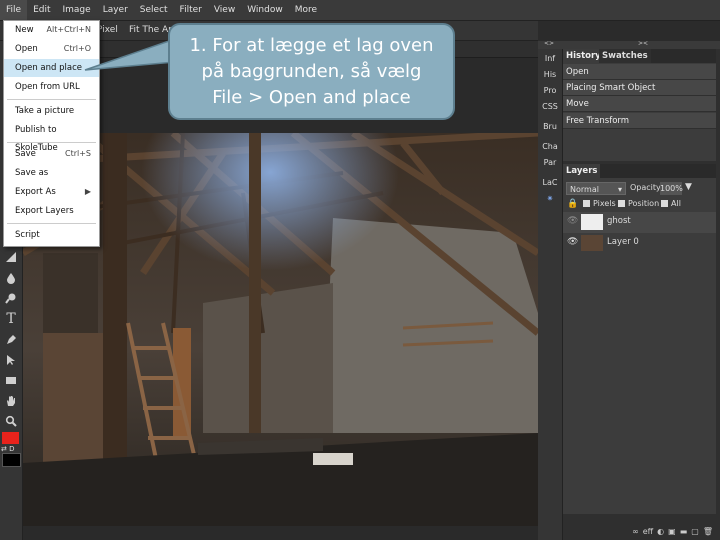 The height and width of the screenshot is (540, 720). What do you see at coordinates (51, 211) in the screenshot?
I see `menu-item-export-layers: Export Layers` at bounding box center [51, 211].